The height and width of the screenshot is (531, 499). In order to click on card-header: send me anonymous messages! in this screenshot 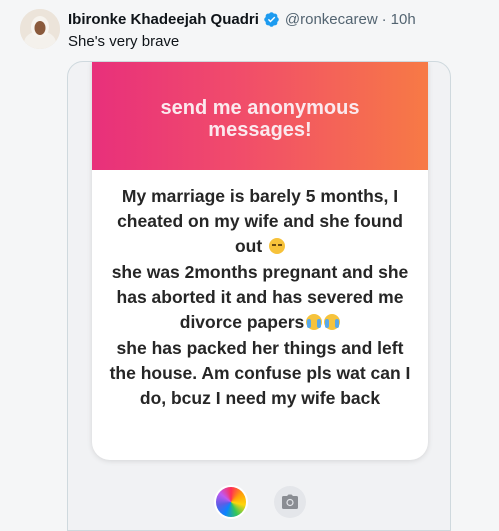, I will do `click(260, 116)`.